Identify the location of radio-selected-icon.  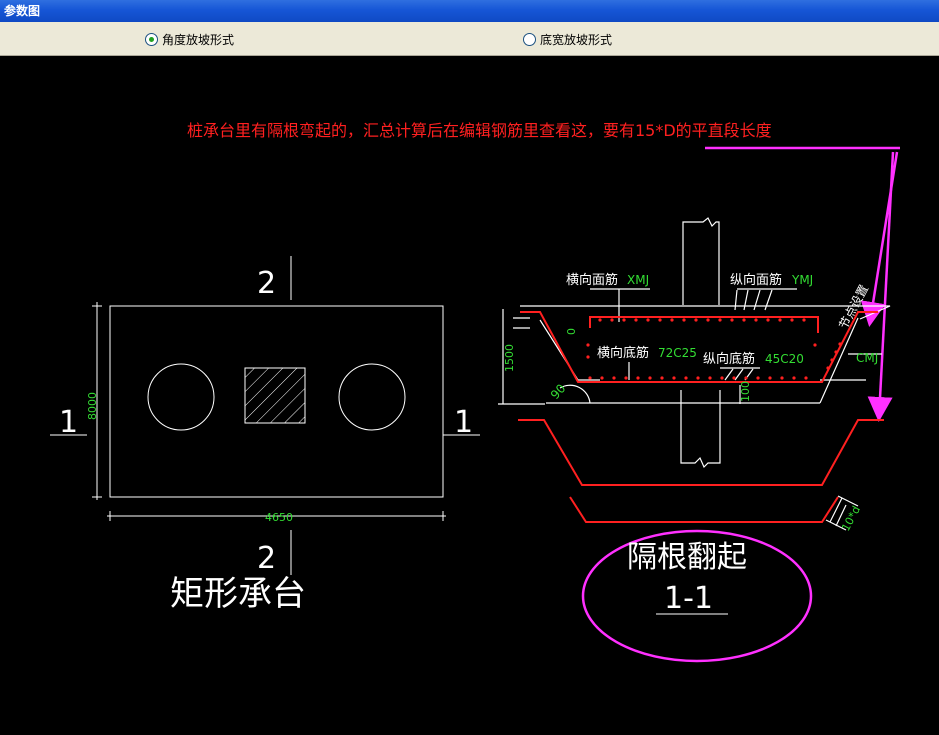
(151, 39).